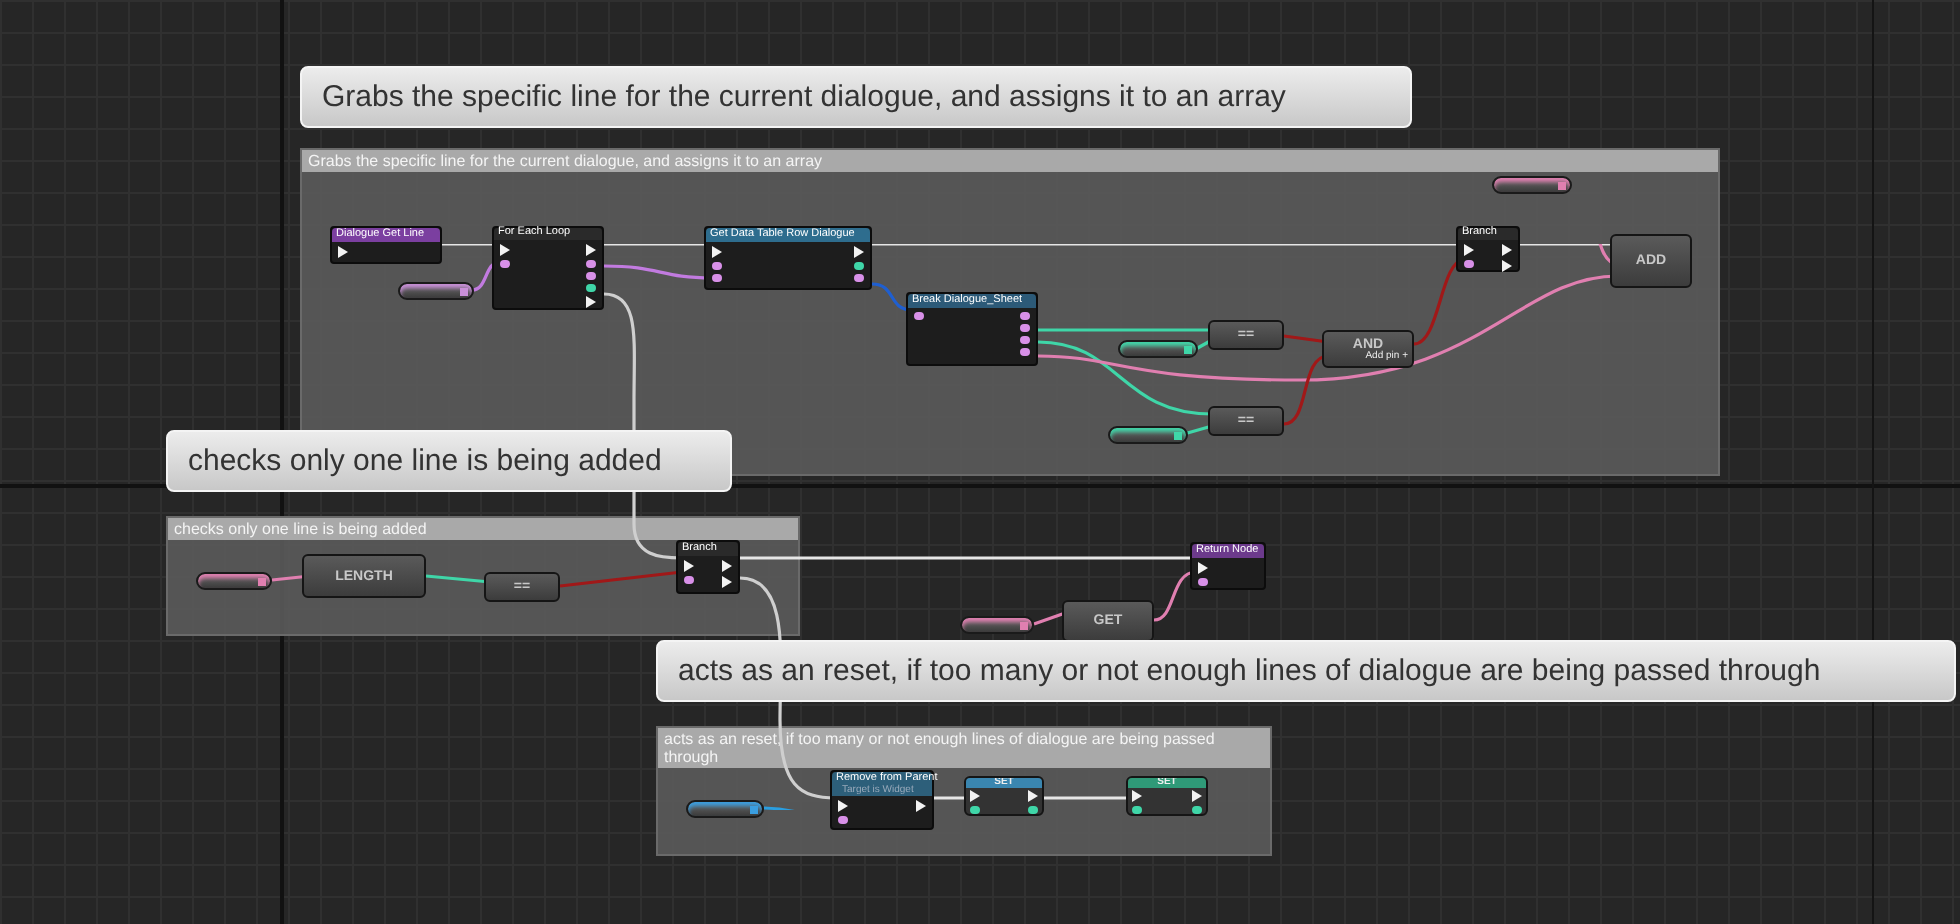 The width and height of the screenshot is (1960, 924). Describe the element at coordinates (805, 97) in the screenshot. I see `comment-bubble-text: Grabs the specific line for the current dialogue, and assigns it to an array` at that location.